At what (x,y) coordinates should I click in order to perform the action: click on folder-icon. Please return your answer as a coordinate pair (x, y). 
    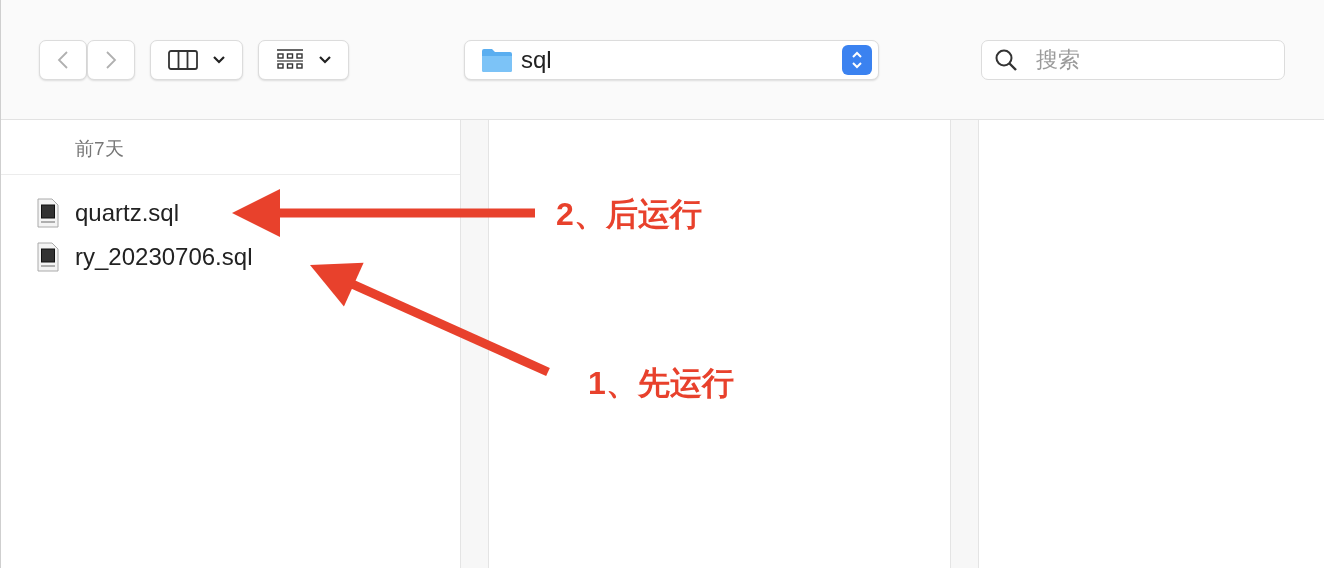
    Looking at the image, I should click on (497, 59).